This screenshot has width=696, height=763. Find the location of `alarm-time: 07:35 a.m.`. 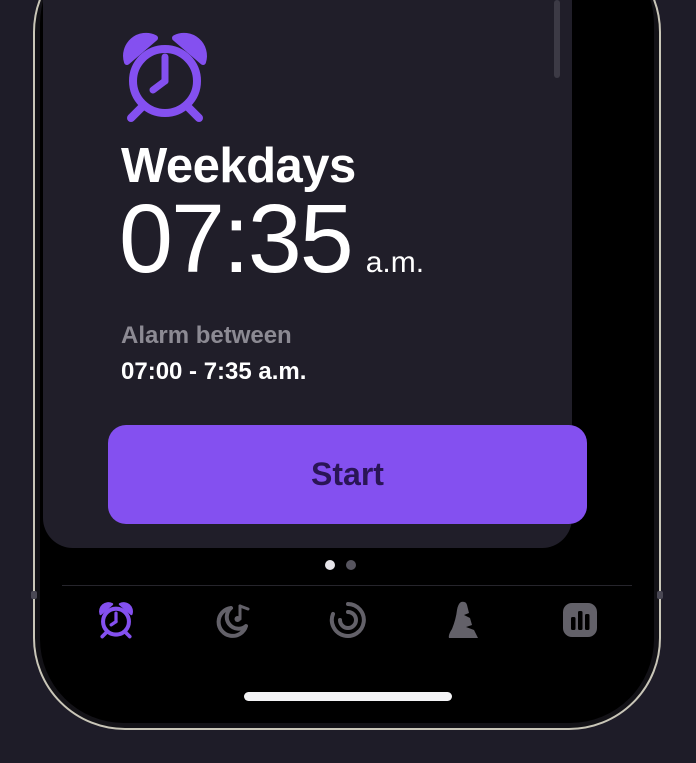

alarm-time: 07:35 a.m. is located at coordinates (271, 238).